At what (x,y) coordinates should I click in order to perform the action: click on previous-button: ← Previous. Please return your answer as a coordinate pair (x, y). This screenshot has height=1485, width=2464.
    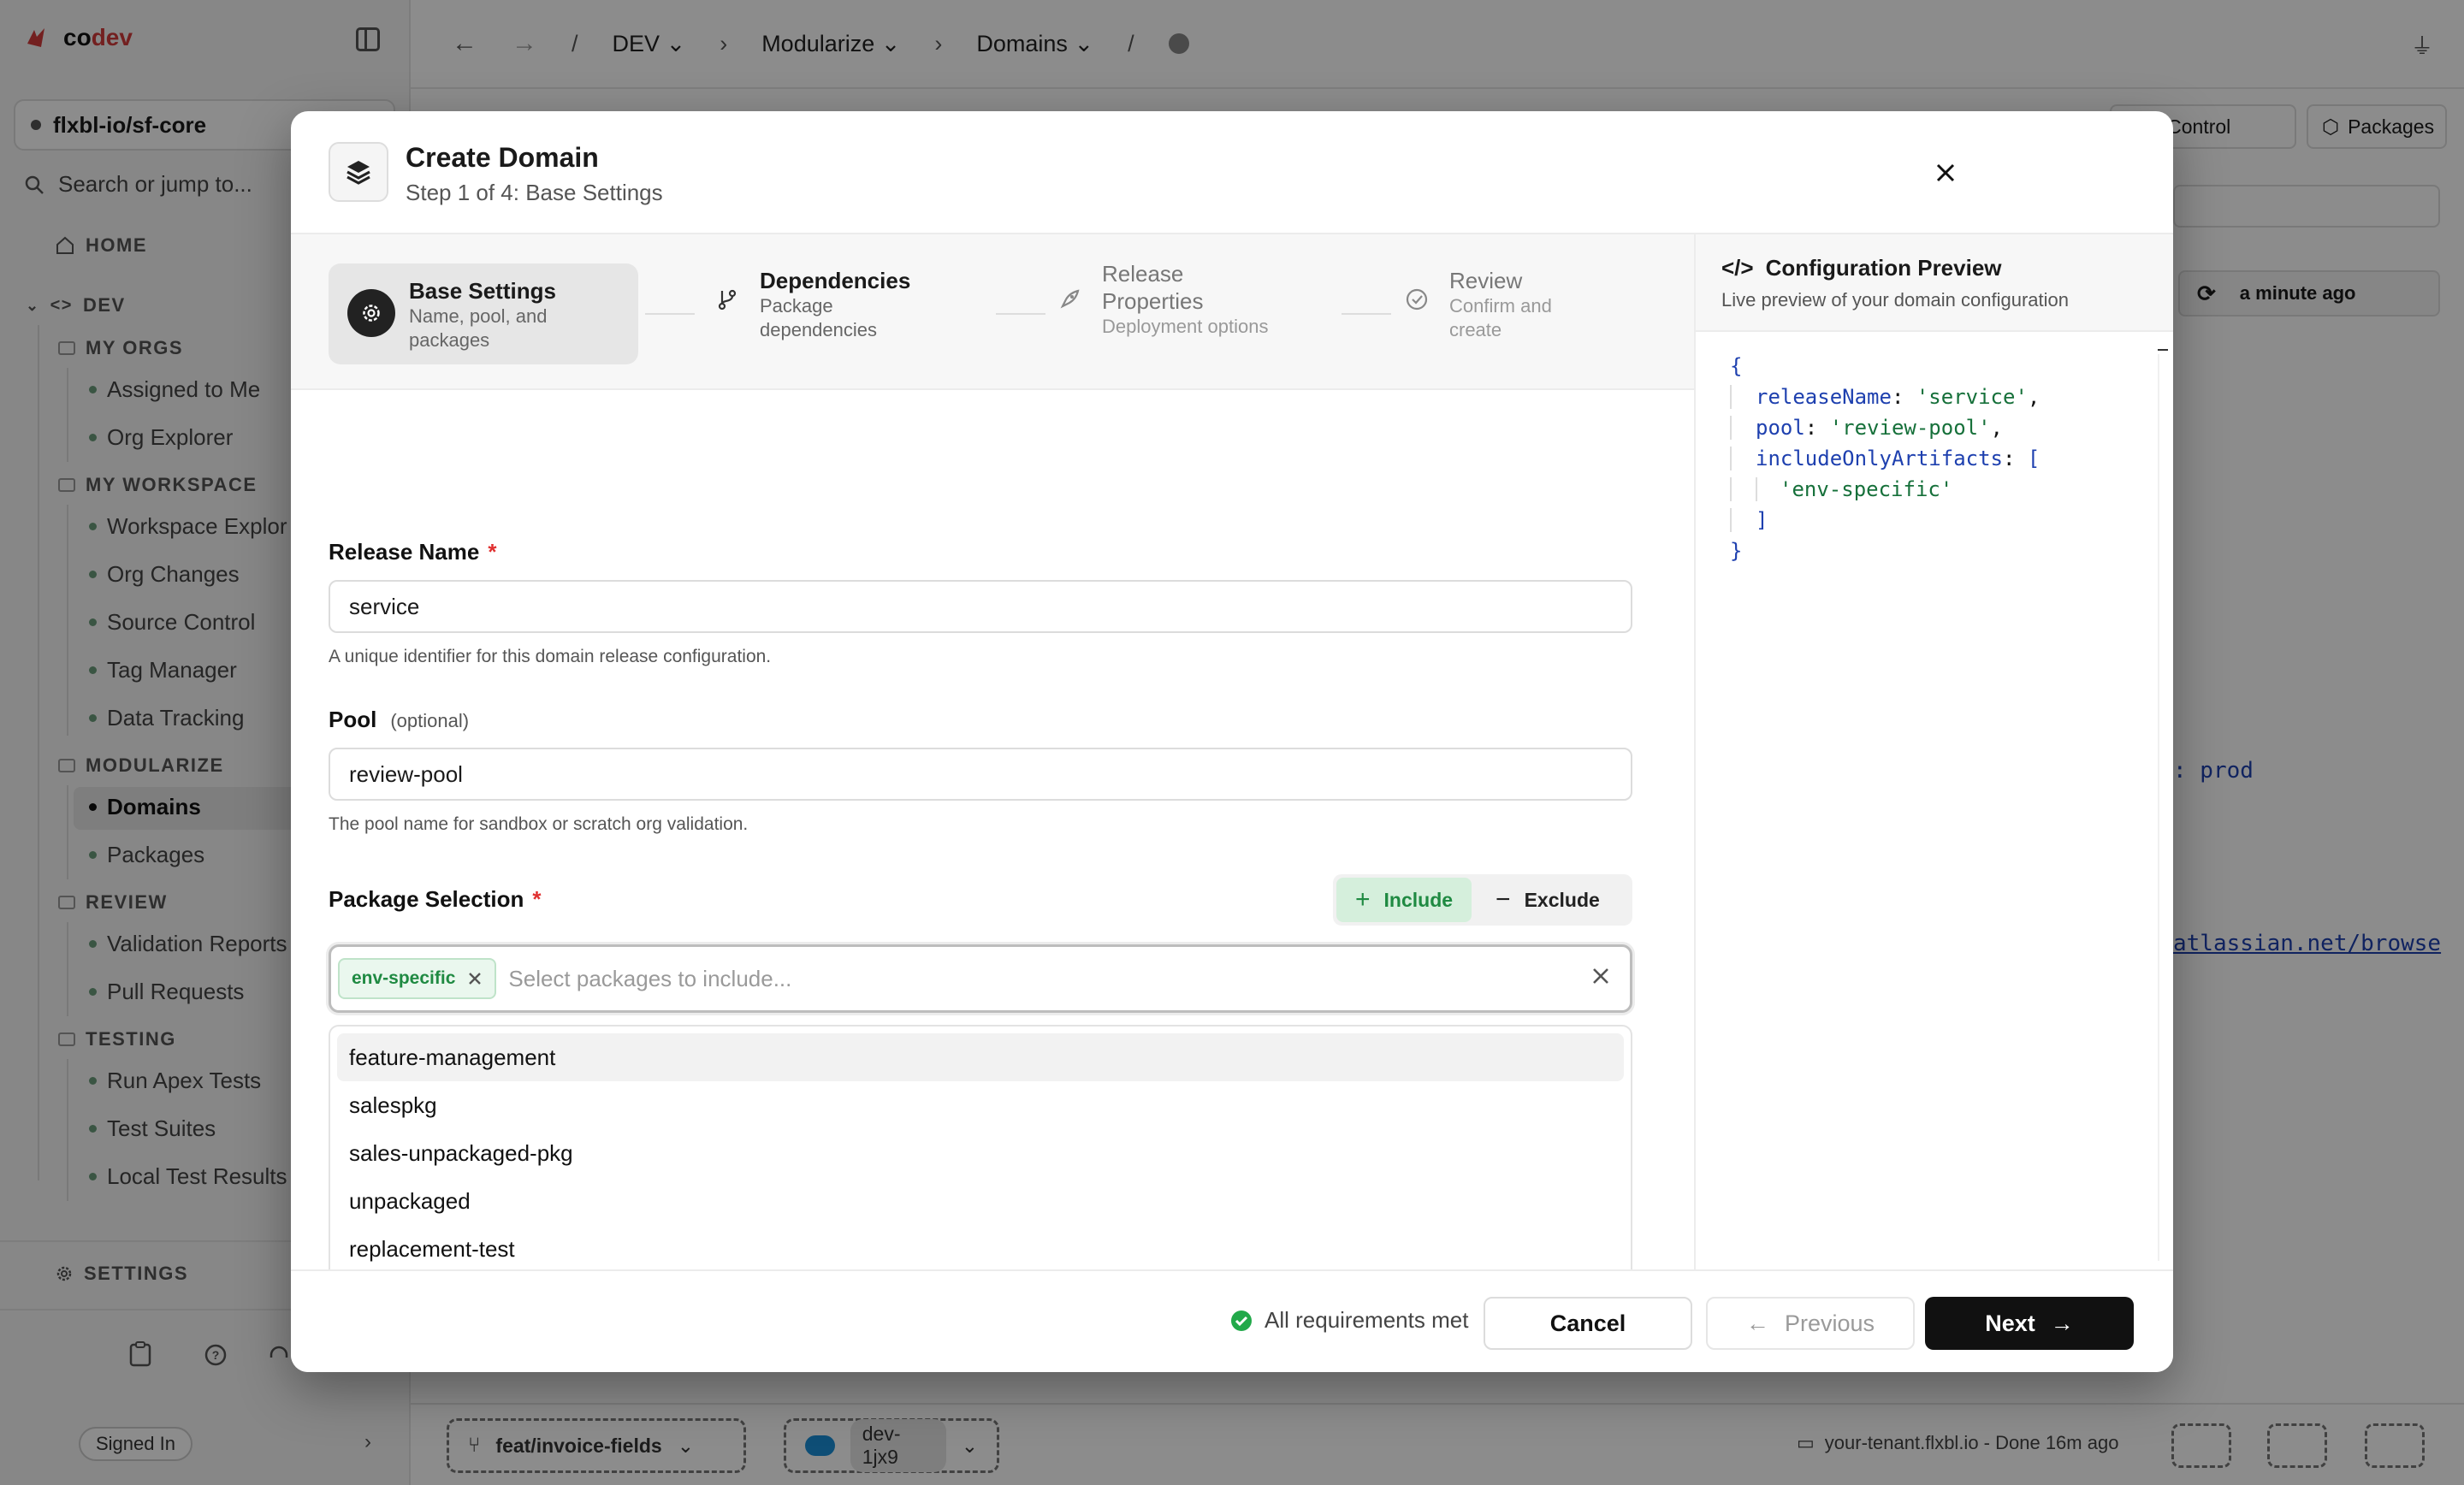
    Looking at the image, I should click on (1810, 1323).